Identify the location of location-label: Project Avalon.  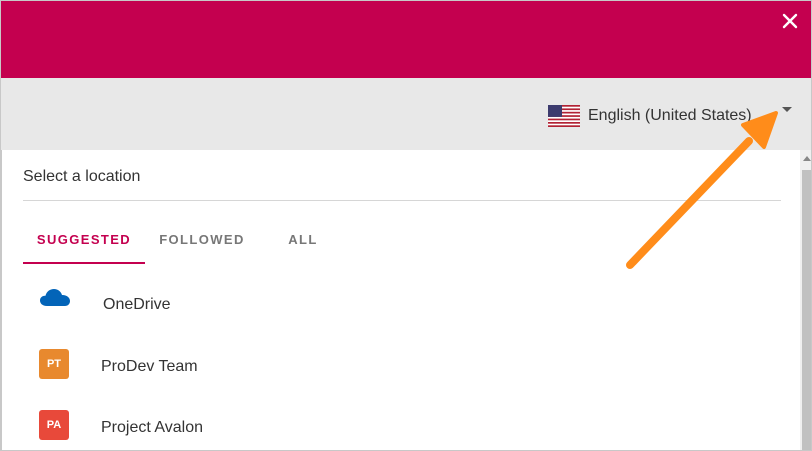
(152, 427).